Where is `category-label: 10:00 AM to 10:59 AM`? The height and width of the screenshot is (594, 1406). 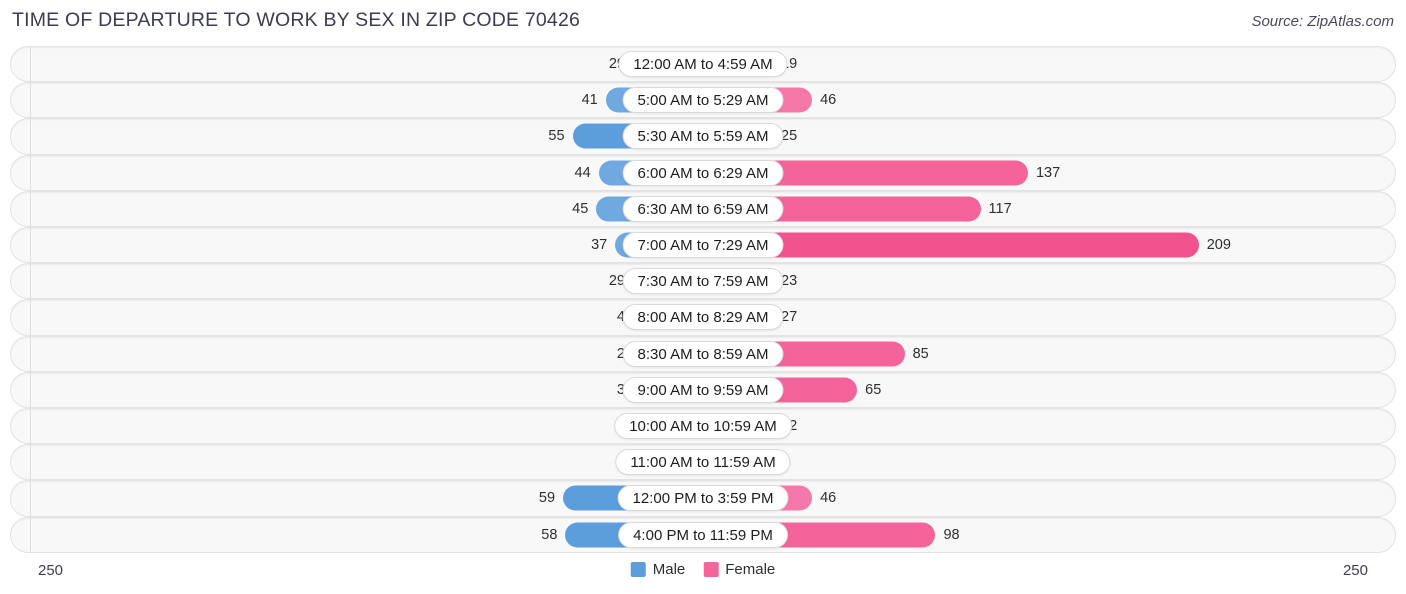 category-label: 10:00 AM to 10:59 AM is located at coordinates (703, 426).